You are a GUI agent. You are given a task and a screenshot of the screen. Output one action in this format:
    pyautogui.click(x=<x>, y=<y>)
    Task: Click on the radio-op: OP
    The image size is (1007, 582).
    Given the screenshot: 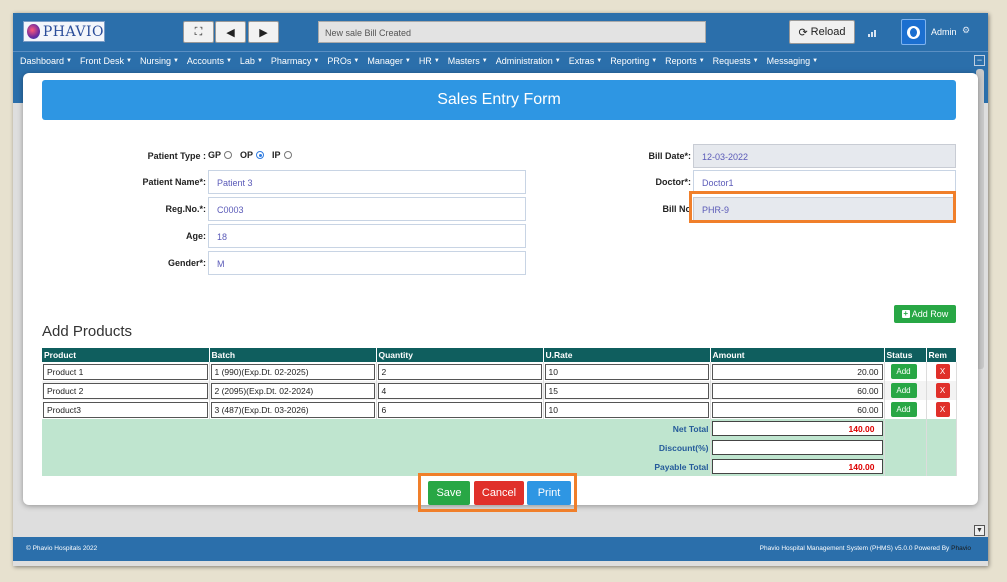 What is the action you would take?
    pyautogui.click(x=252, y=155)
    